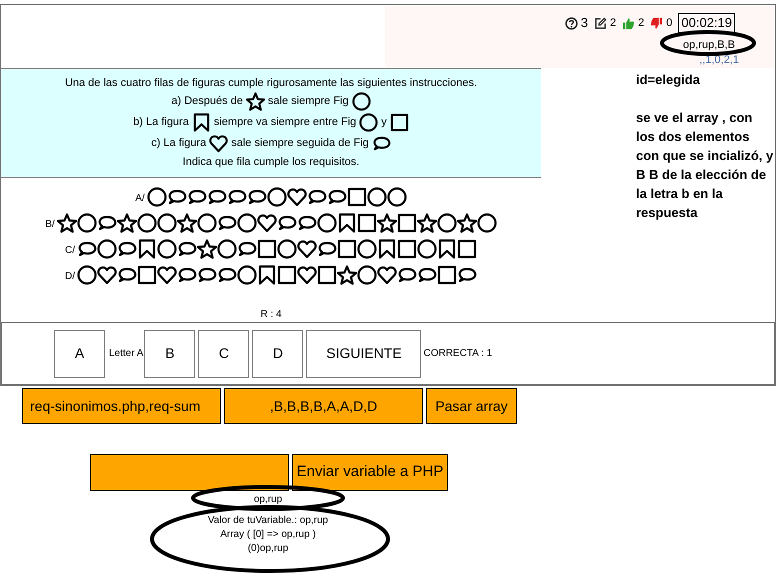 The width and height of the screenshot is (781, 573). What do you see at coordinates (584, 23) in the screenshot?
I see `count: 3` at bounding box center [584, 23].